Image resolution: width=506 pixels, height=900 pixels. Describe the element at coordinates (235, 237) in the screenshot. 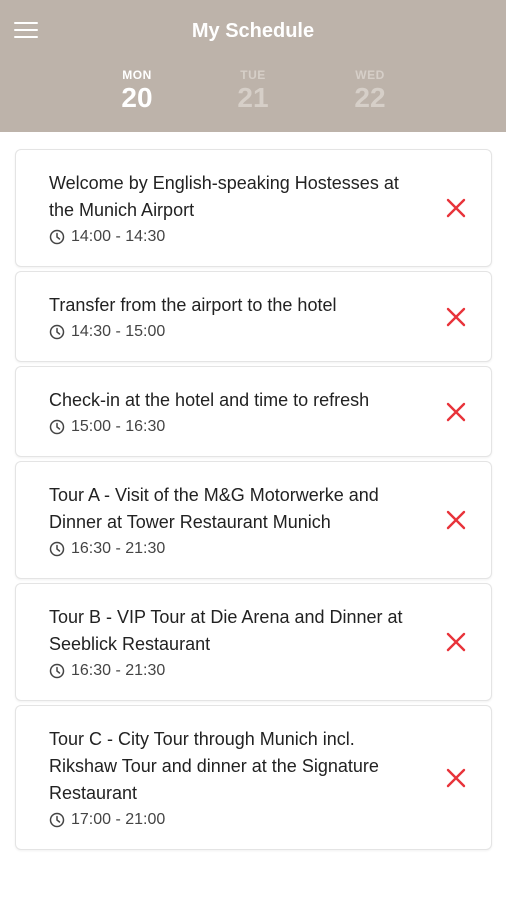

I see `event-time-row: 14:00 - 14:30` at that location.